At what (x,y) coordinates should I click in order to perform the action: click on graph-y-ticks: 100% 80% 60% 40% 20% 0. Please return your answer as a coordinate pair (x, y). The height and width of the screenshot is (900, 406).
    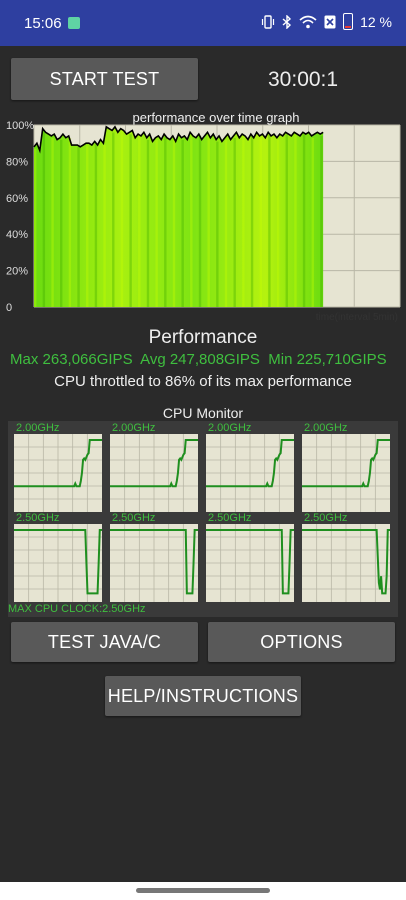
    Looking at the image, I should click on (20, 217).